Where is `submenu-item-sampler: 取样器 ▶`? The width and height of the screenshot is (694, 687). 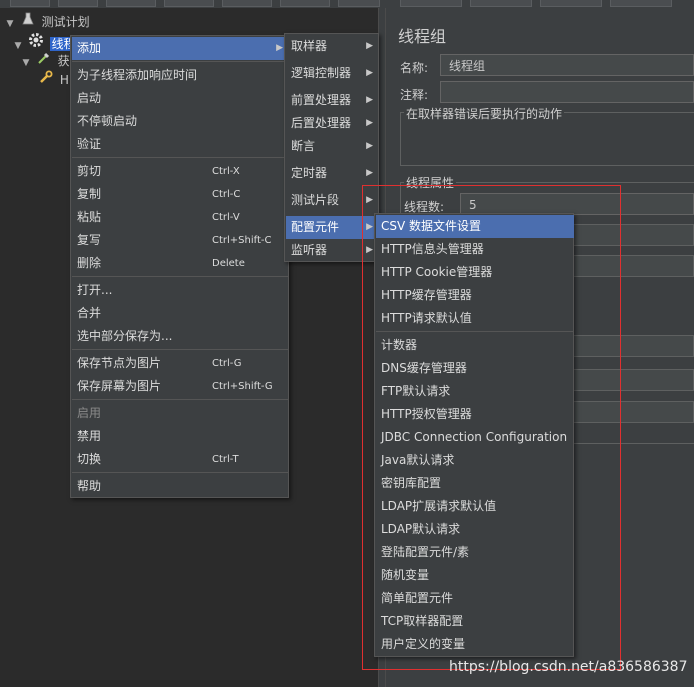
submenu-item-sampler: 取样器 ▶ is located at coordinates (332, 46).